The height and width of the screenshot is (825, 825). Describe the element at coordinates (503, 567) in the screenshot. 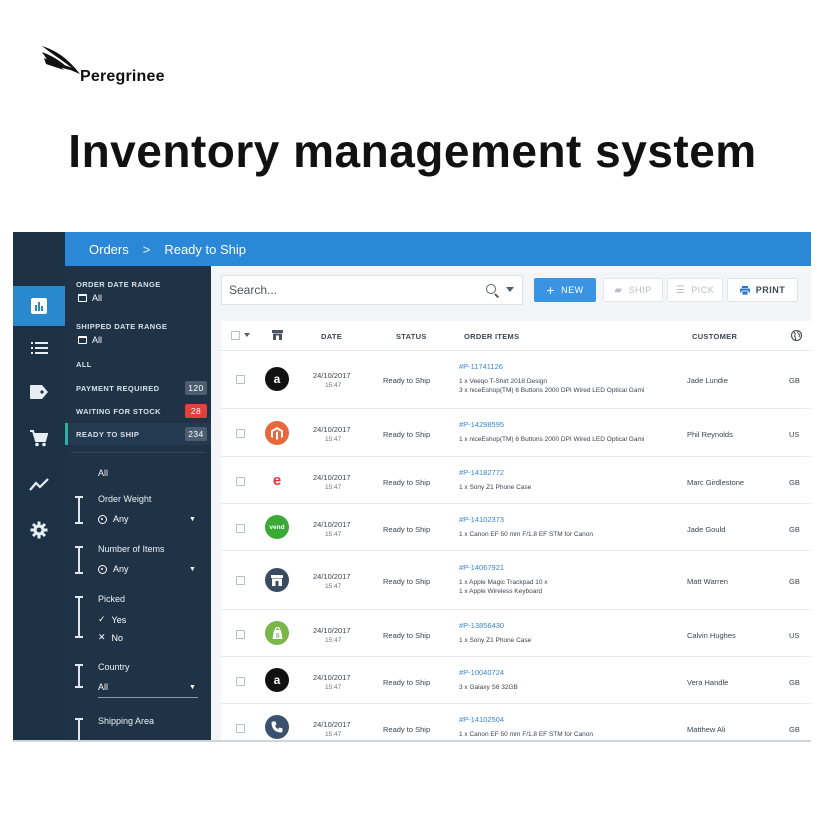

I see `order-id-link: #P-14067921` at that location.